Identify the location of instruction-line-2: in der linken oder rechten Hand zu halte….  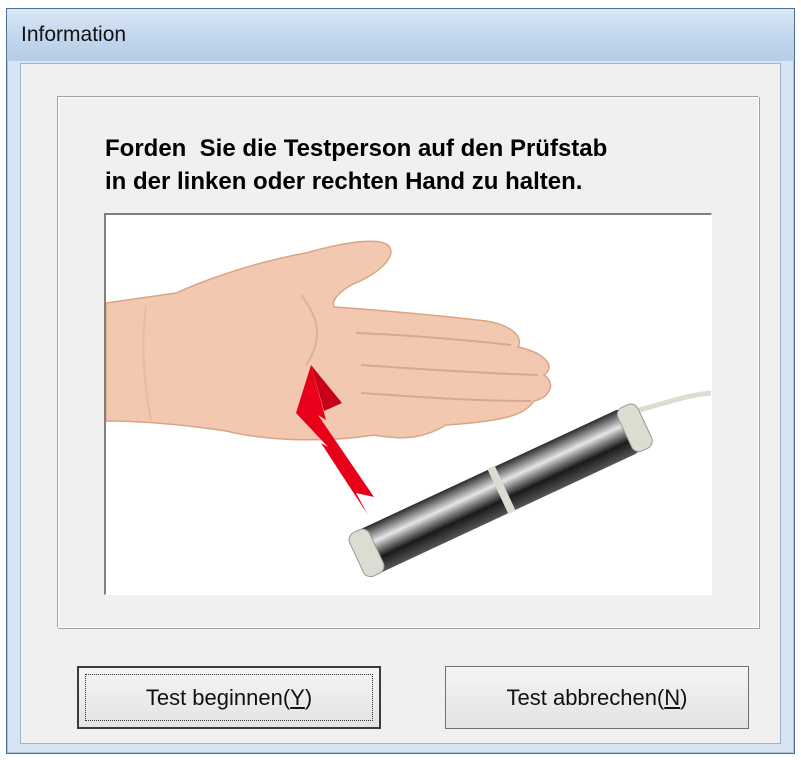
(344, 181).